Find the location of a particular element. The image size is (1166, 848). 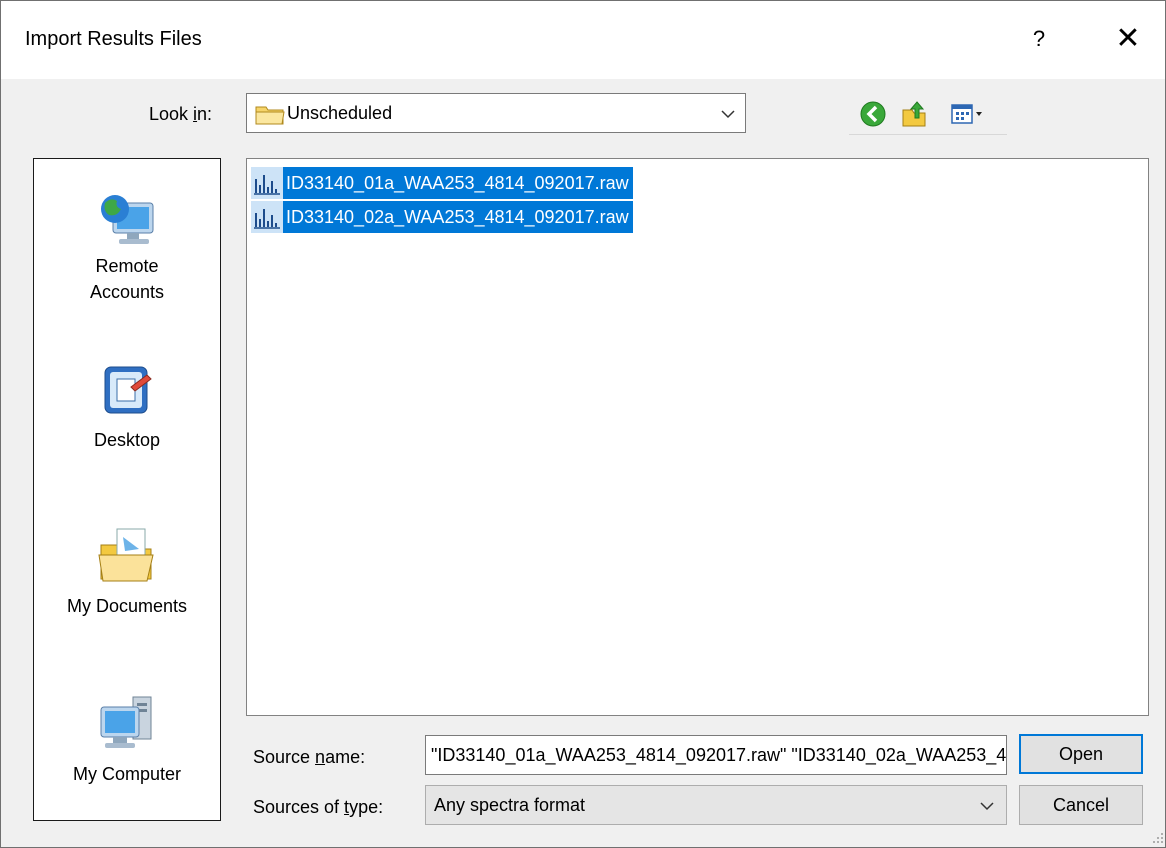

open-button: Open is located at coordinates (1081, 754).